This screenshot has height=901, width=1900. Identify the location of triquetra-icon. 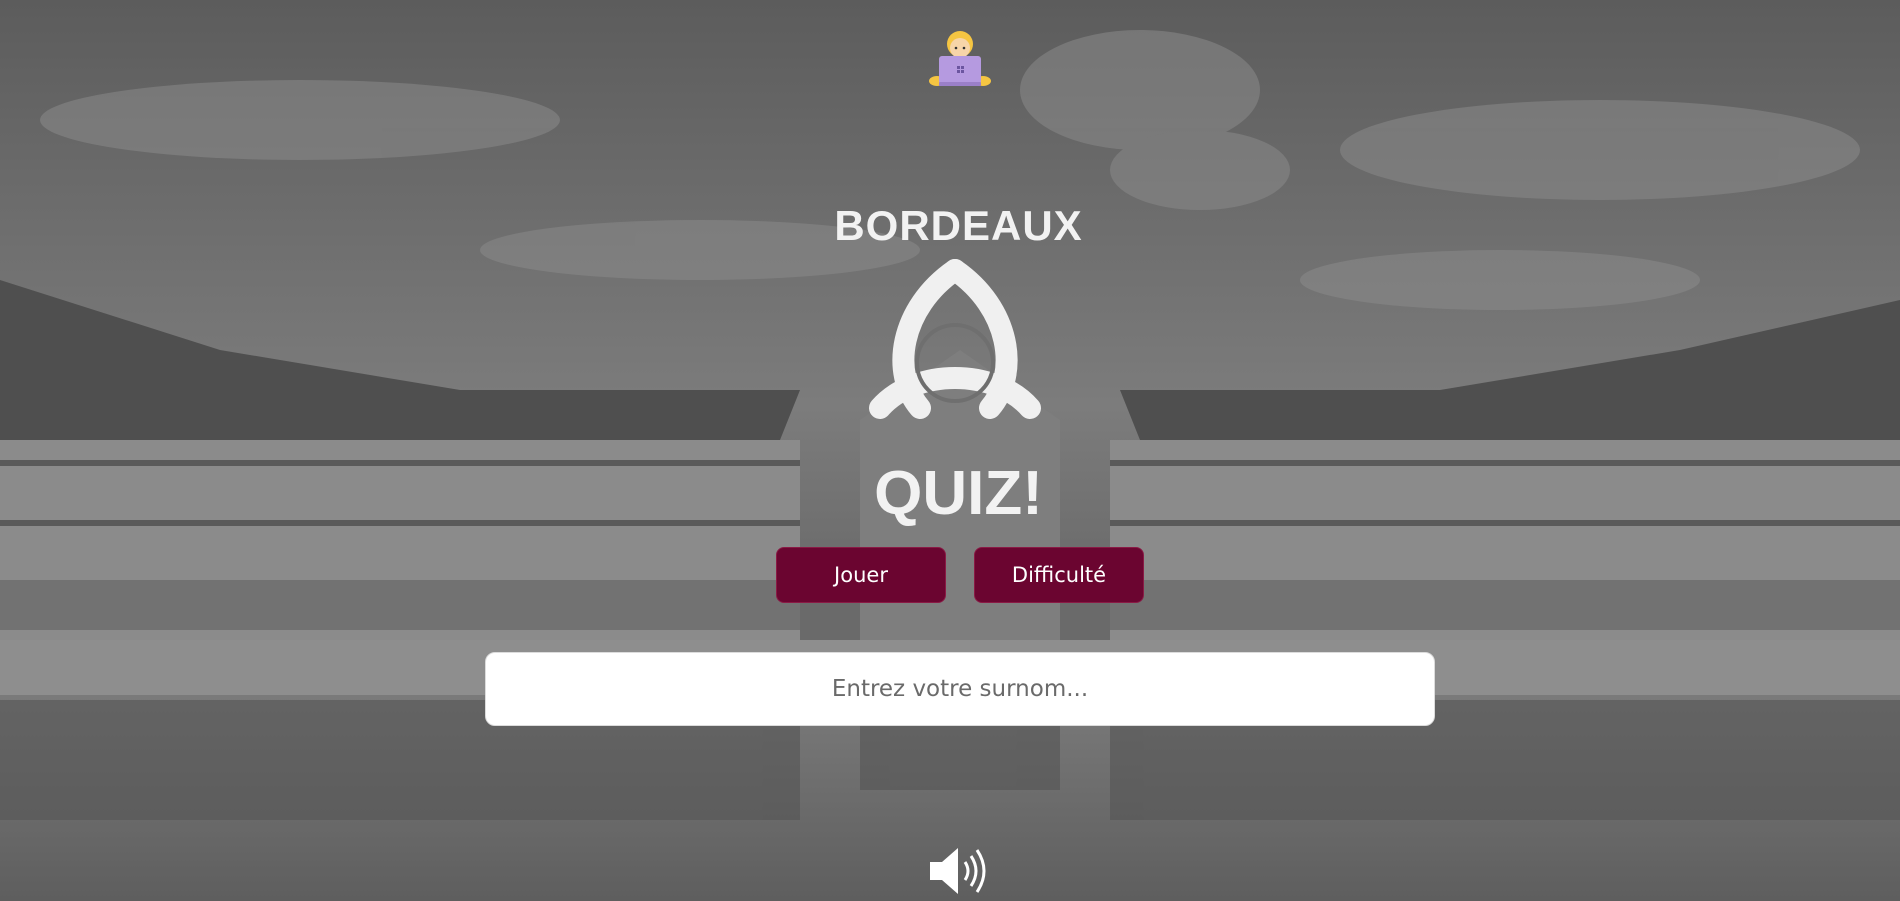
(955, 339).